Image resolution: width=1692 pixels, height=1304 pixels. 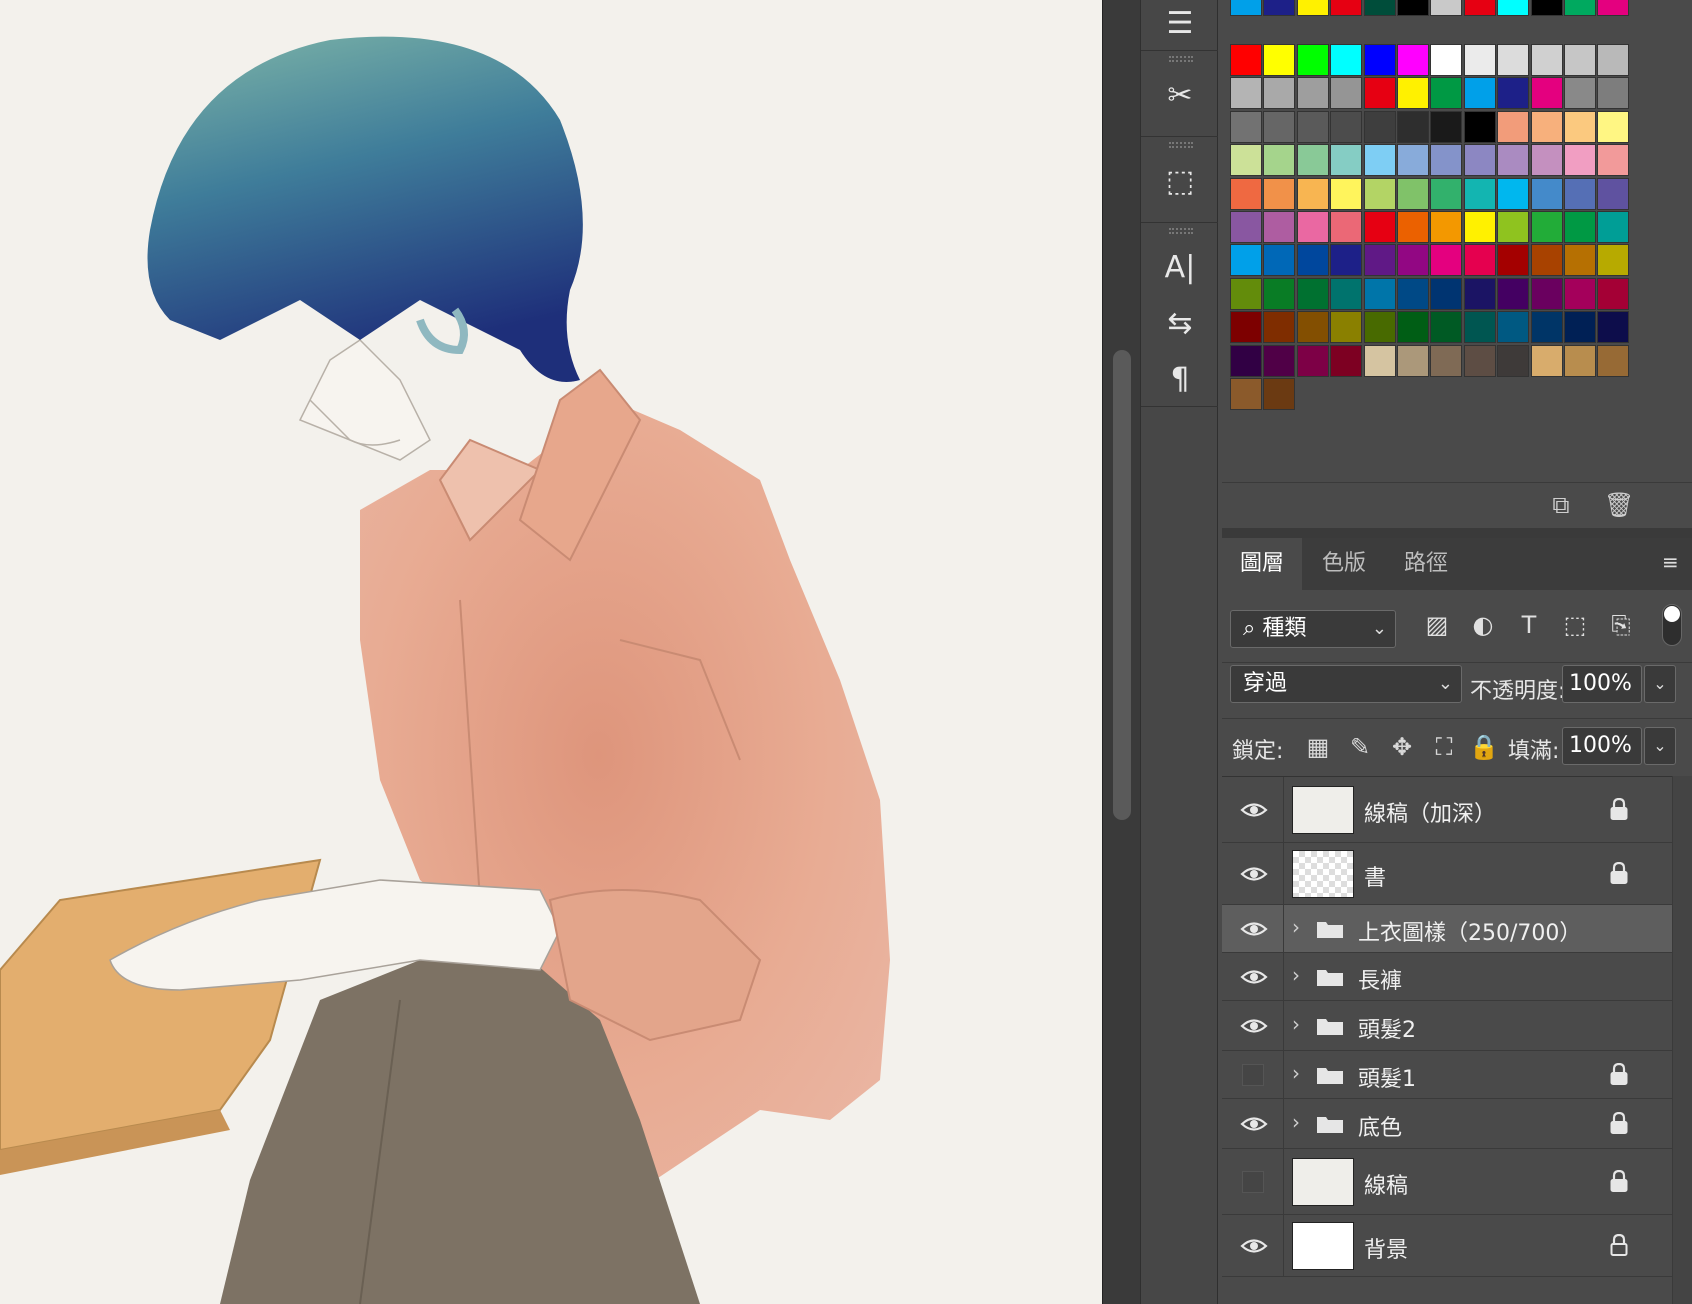 I want to click on visibility-off-box, so click(x=1253, y=1075).